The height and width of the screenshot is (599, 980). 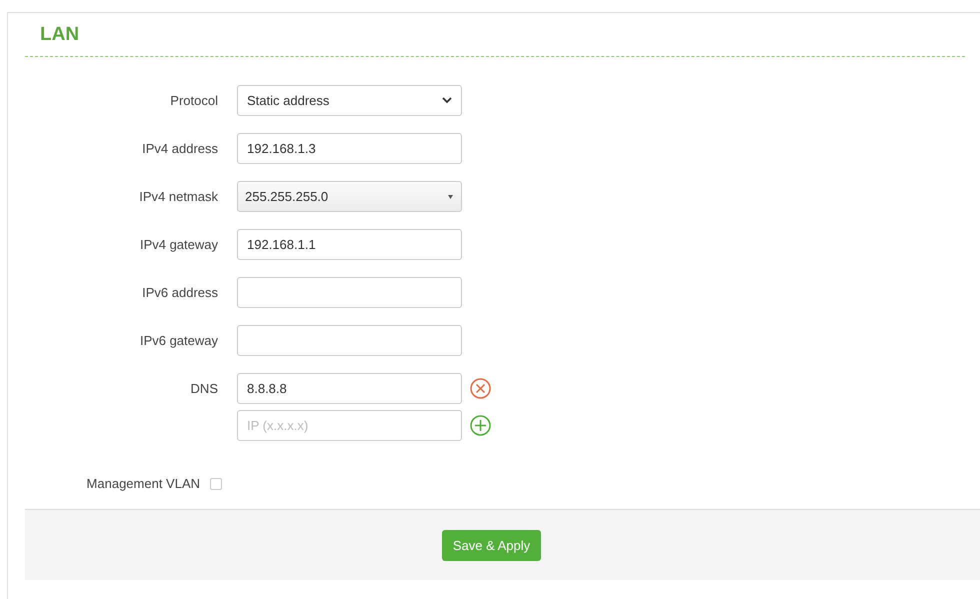 I want to click on add-icon, so click(x=480, y=425).